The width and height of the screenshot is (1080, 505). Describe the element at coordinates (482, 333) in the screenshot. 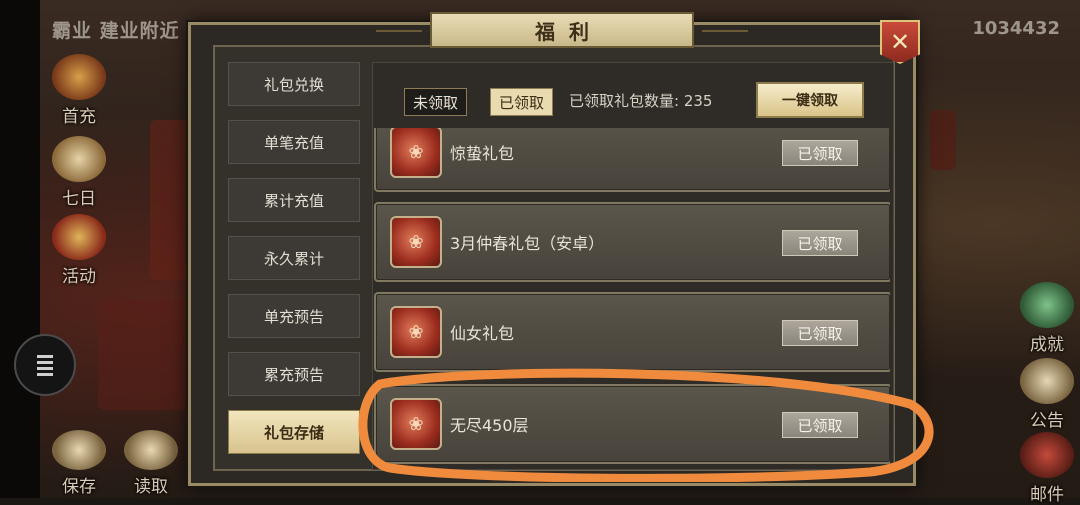

I see `gift-name: 仙女礼包` at that location.